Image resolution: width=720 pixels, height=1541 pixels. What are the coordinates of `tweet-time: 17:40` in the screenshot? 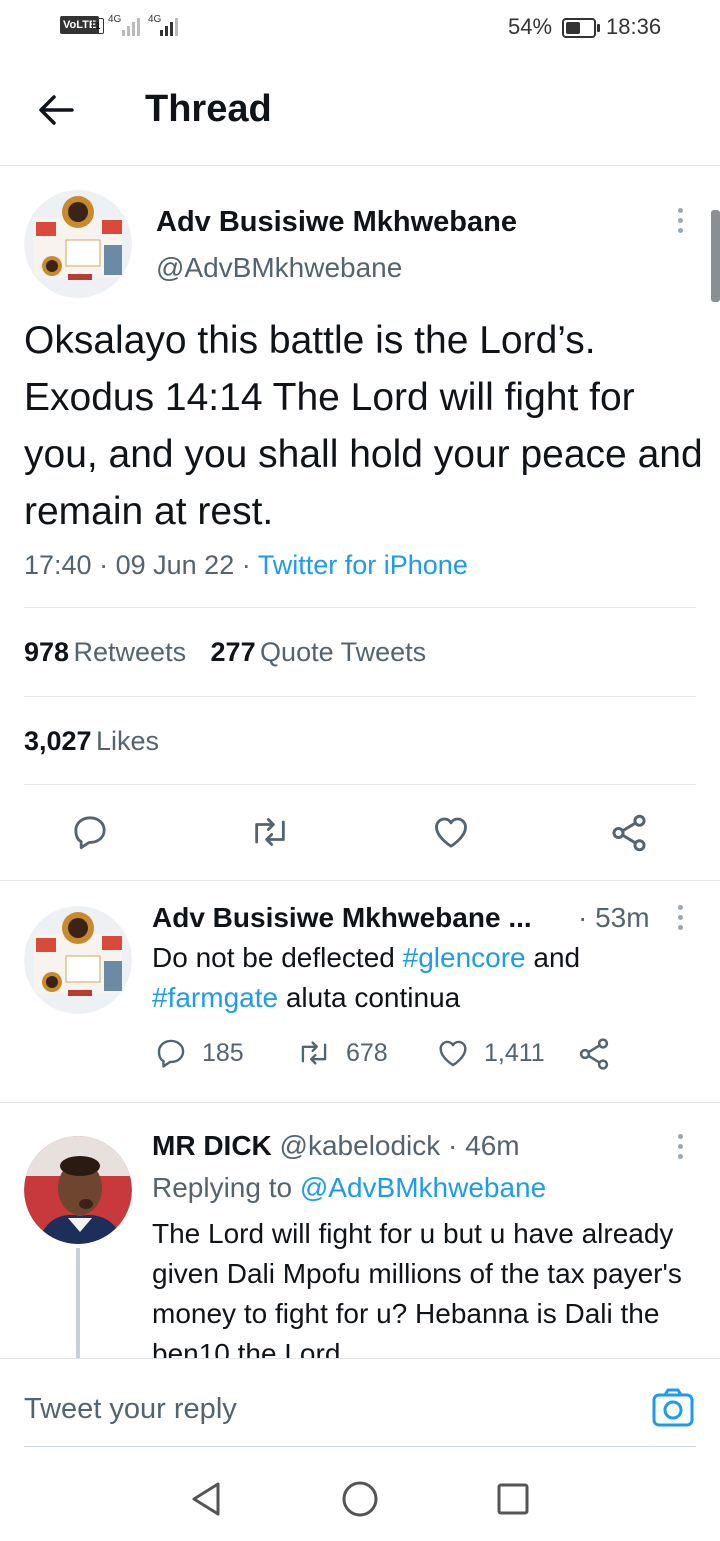 It's located at (58, 565).